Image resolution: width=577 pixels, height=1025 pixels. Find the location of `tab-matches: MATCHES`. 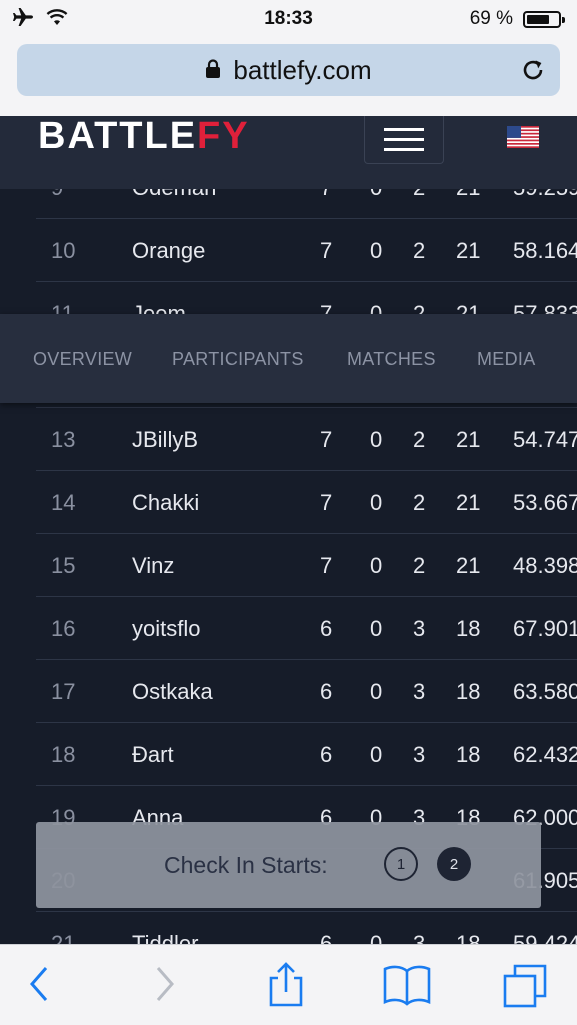

tab-matches: MATCHES is located at coordinates (391, 359).